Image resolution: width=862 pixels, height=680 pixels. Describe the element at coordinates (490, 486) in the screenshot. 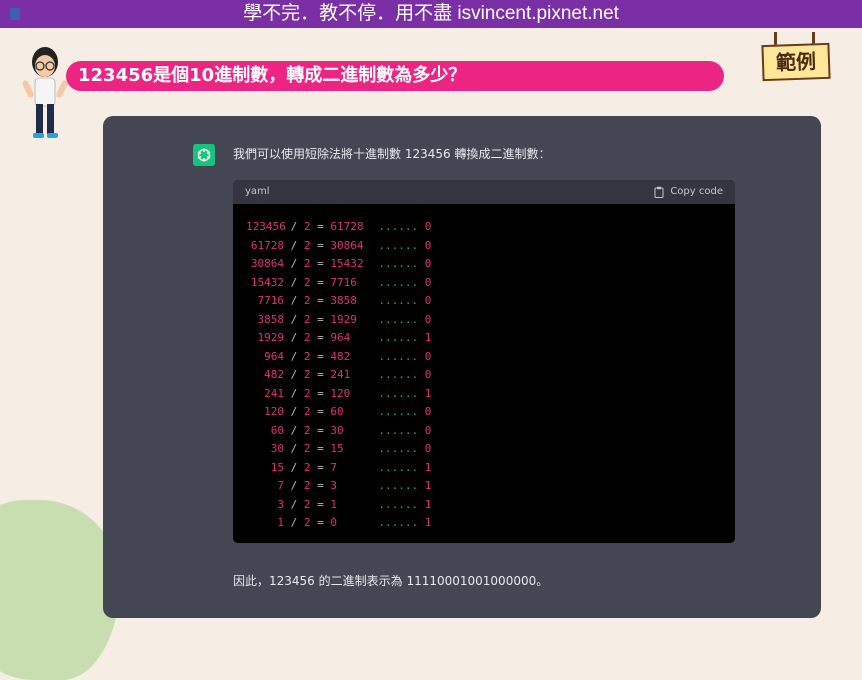

I see `code-row: 7 / 2 = 3...... 1` at that location.